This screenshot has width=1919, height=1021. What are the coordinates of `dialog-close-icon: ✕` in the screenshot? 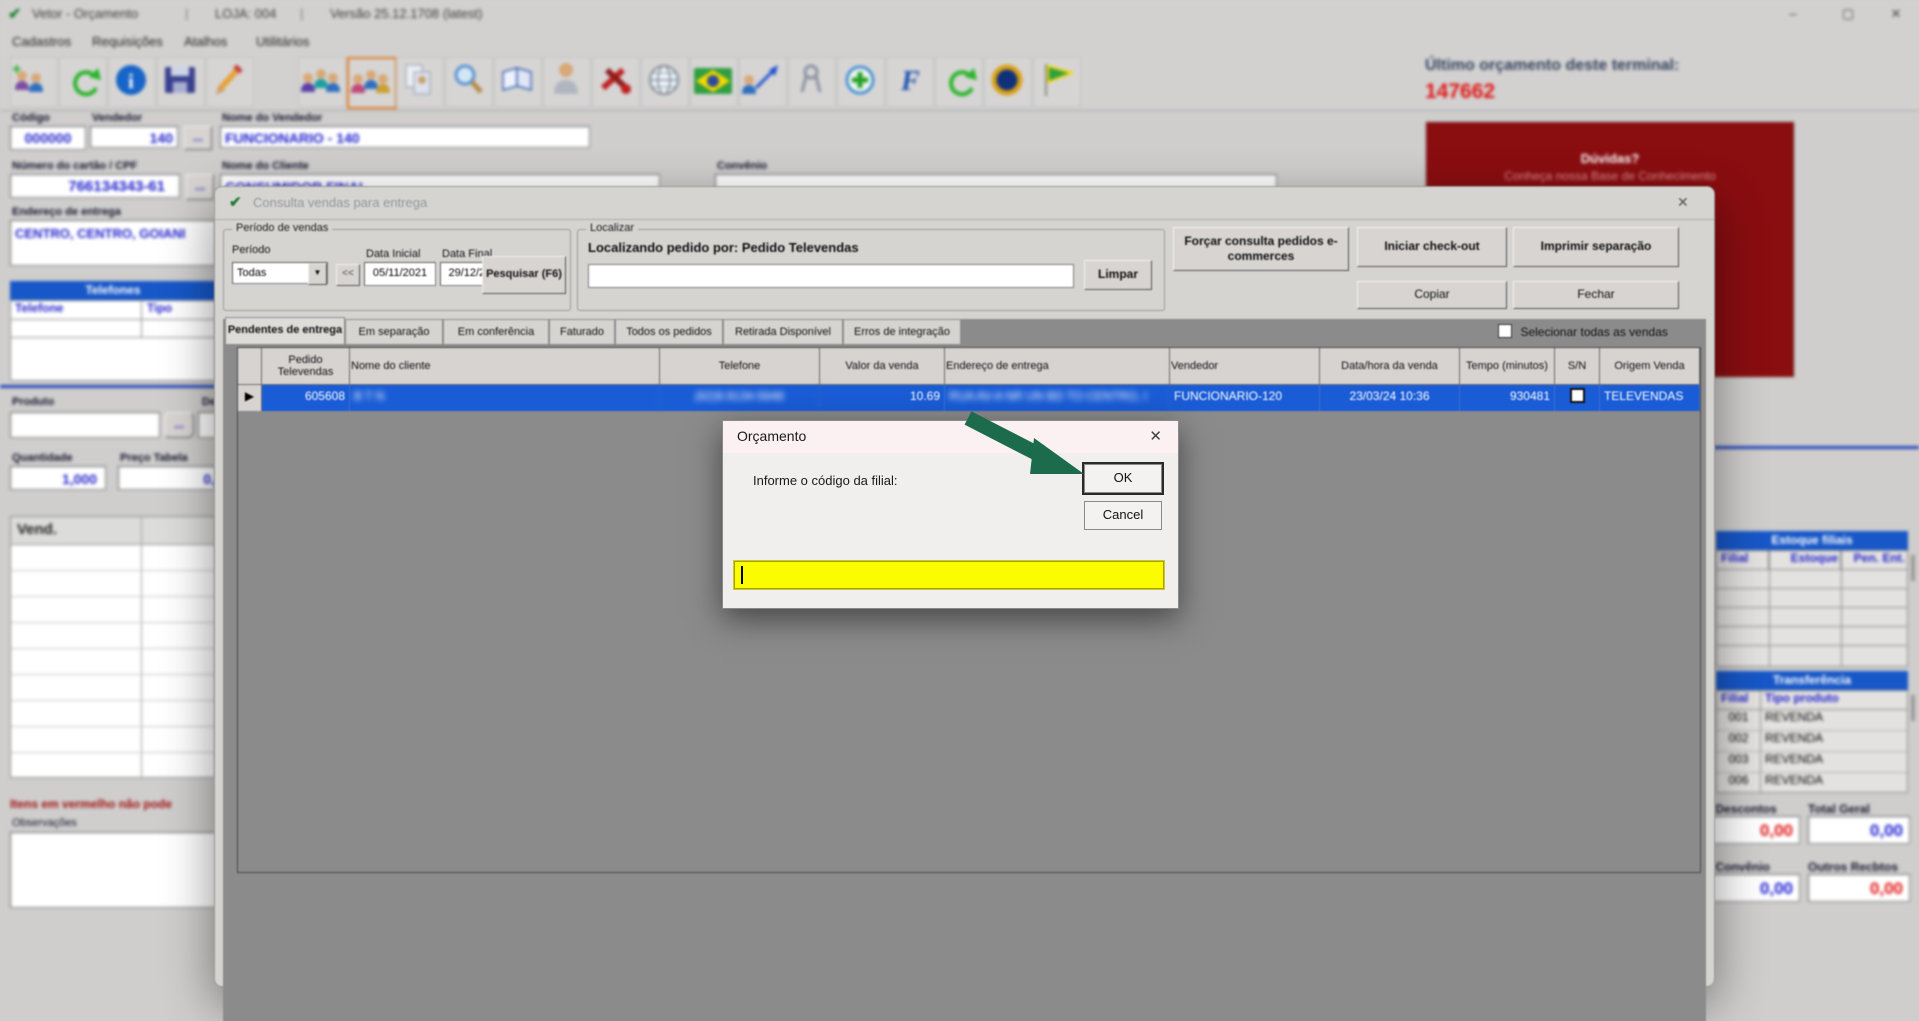 It's located at (1155, 436).